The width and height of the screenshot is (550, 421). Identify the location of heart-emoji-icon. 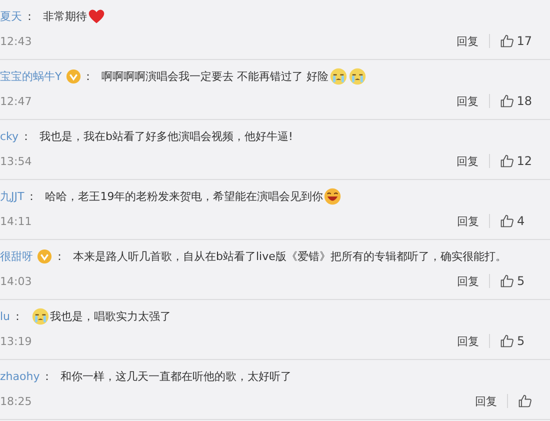
(96, 16).